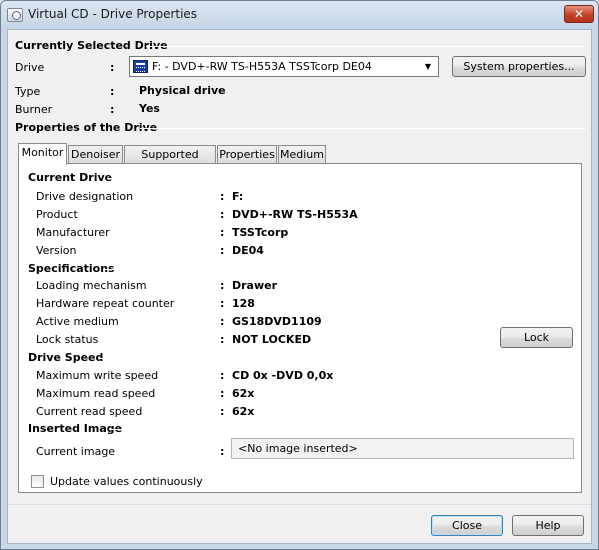 The width and height of the screenshot is (599, 550). I want to click on burner-label: Burner, so click(34, 109).